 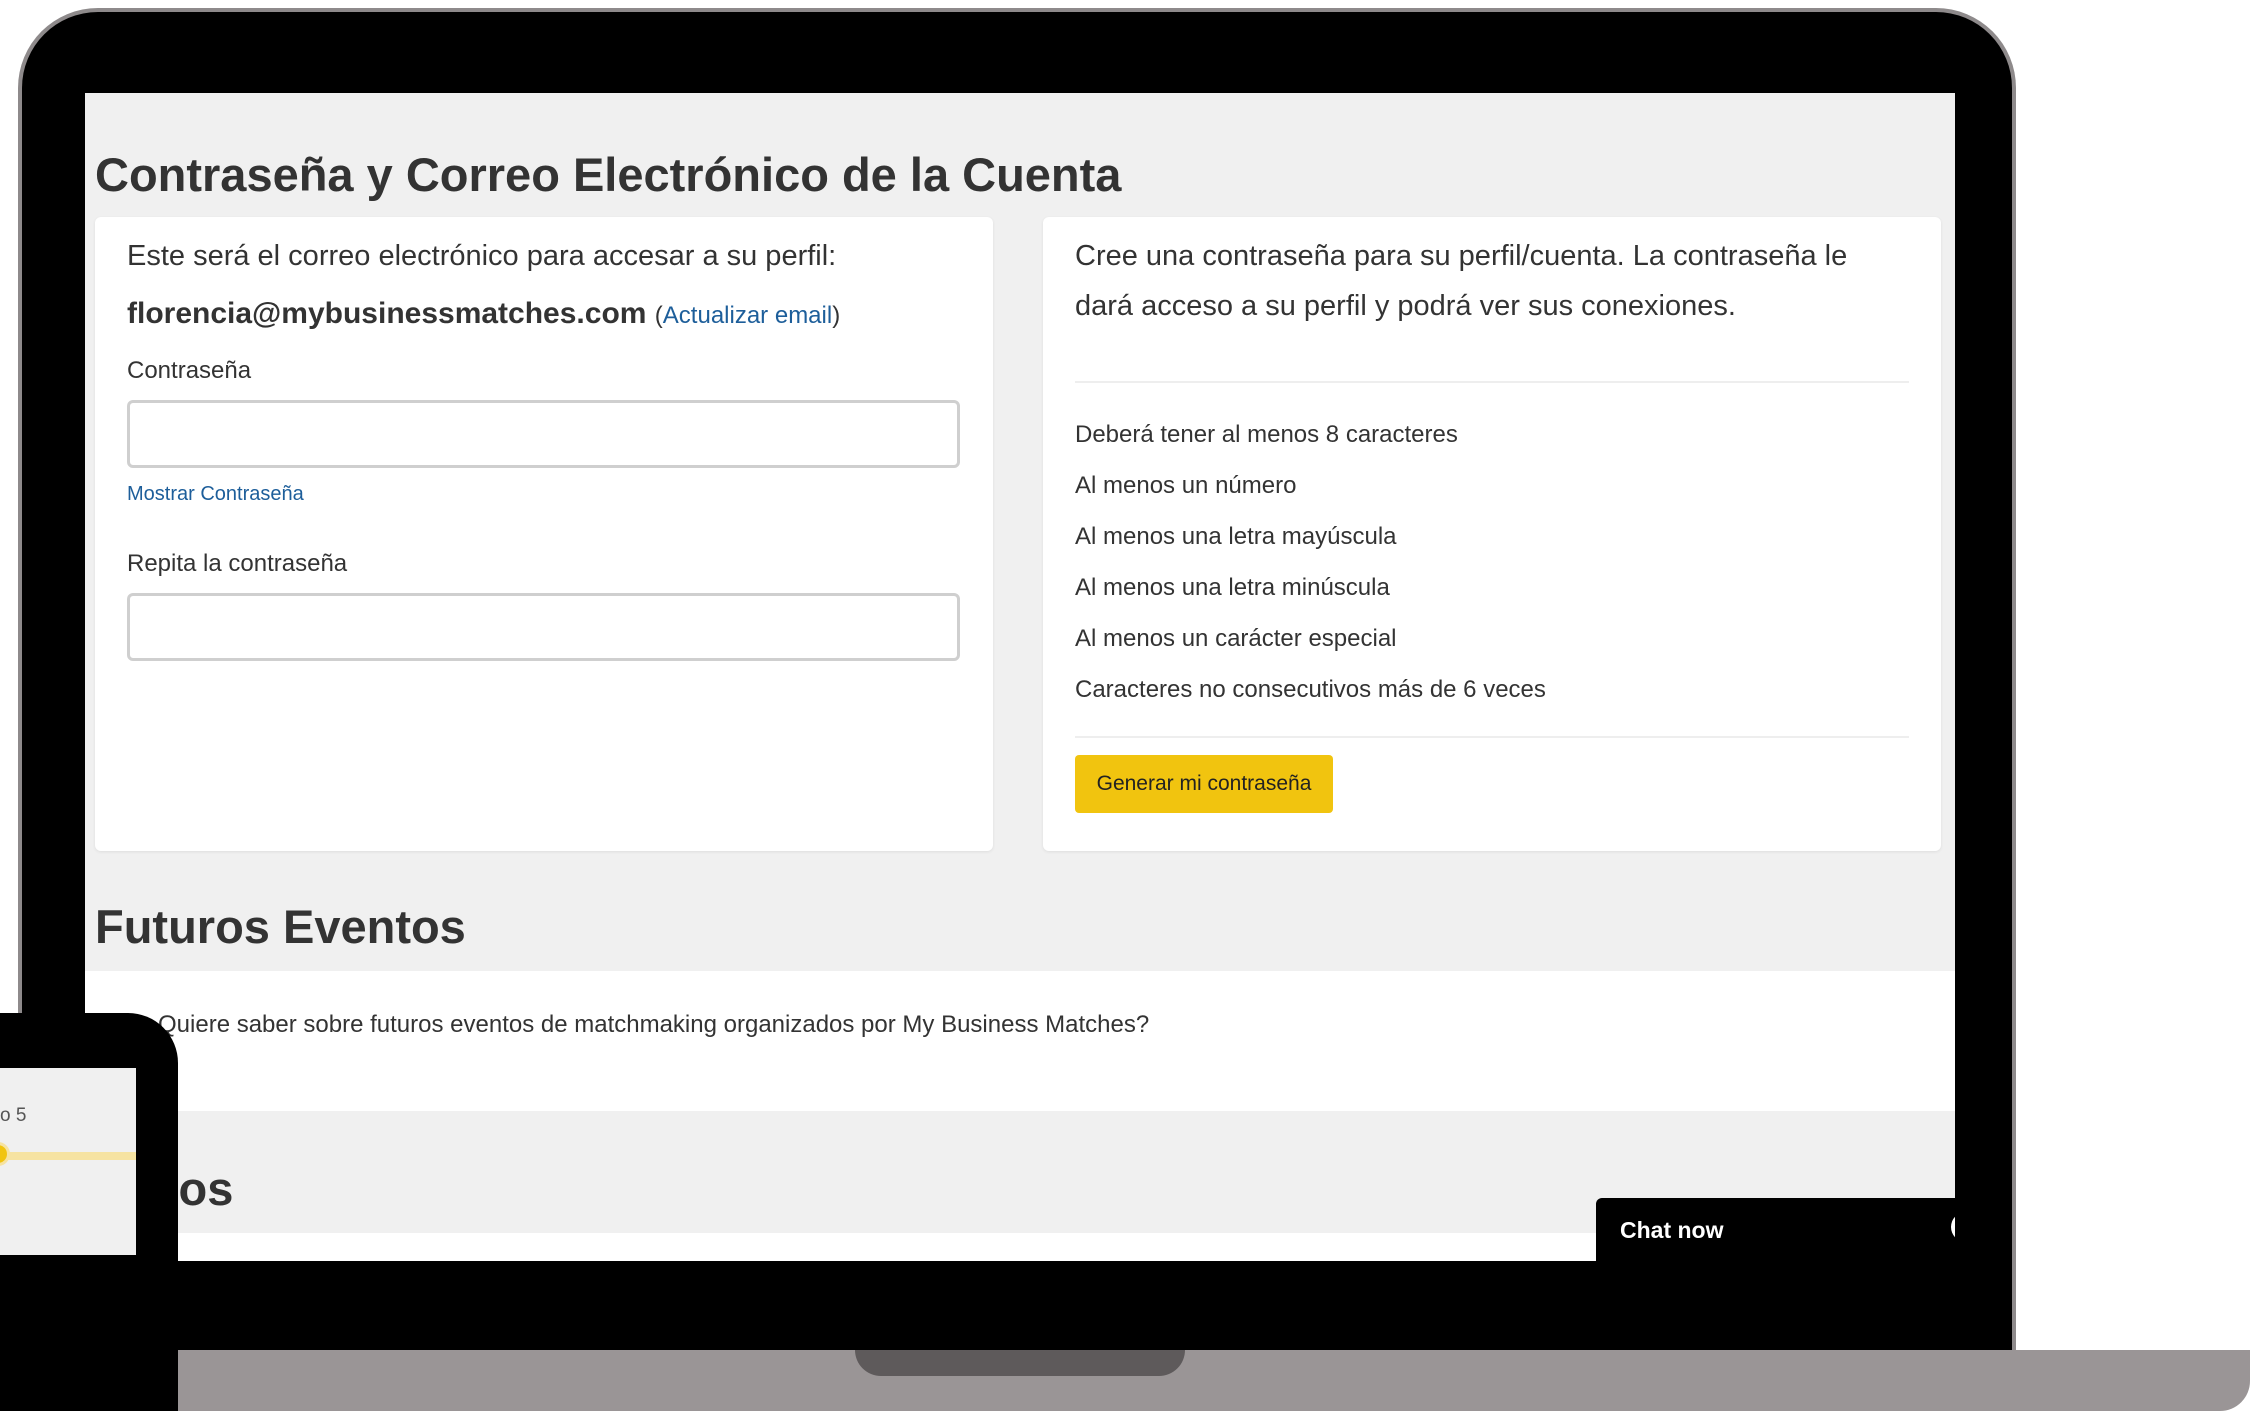 I want to click on requirement-item: Al menos una letra minúscula, so click(x=1232, y=587).